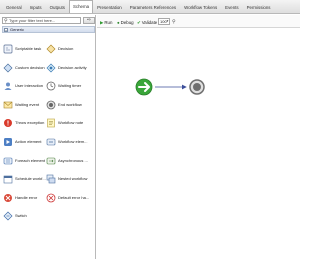 This screenshot has width=320, height=259. I want to click on palette-item-decision: Decision, so click(69, 50).